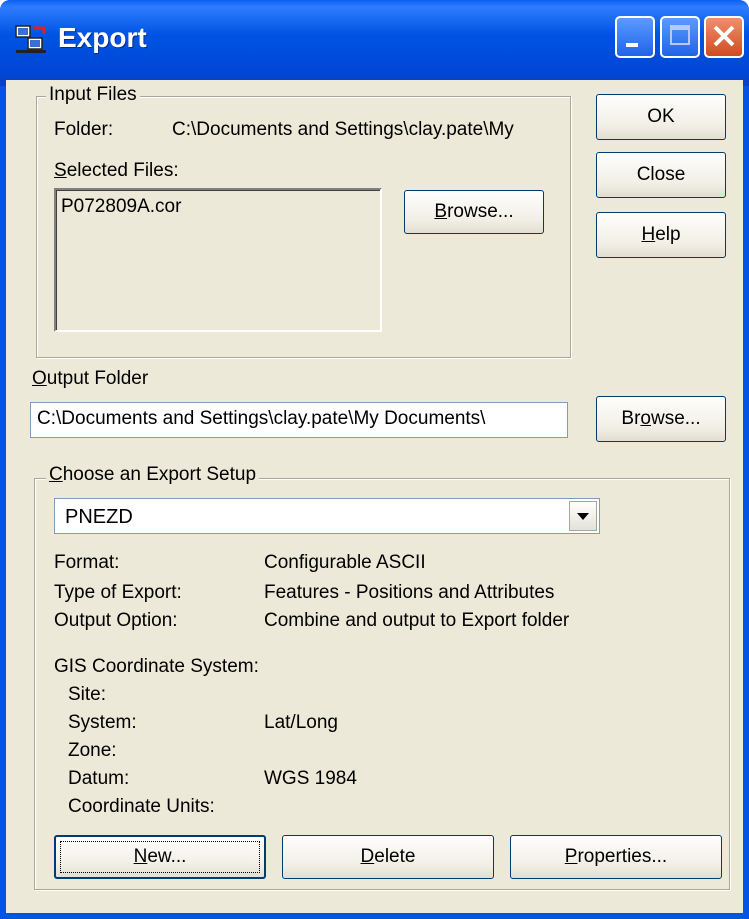  Describe the element at coordinates (441, 211) in the screenshot. I see `input-browse-mnemonic: B` at that location.